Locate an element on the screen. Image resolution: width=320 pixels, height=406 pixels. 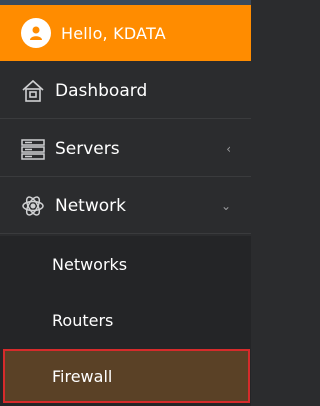
home-icon is located at coordinates (33, 91).